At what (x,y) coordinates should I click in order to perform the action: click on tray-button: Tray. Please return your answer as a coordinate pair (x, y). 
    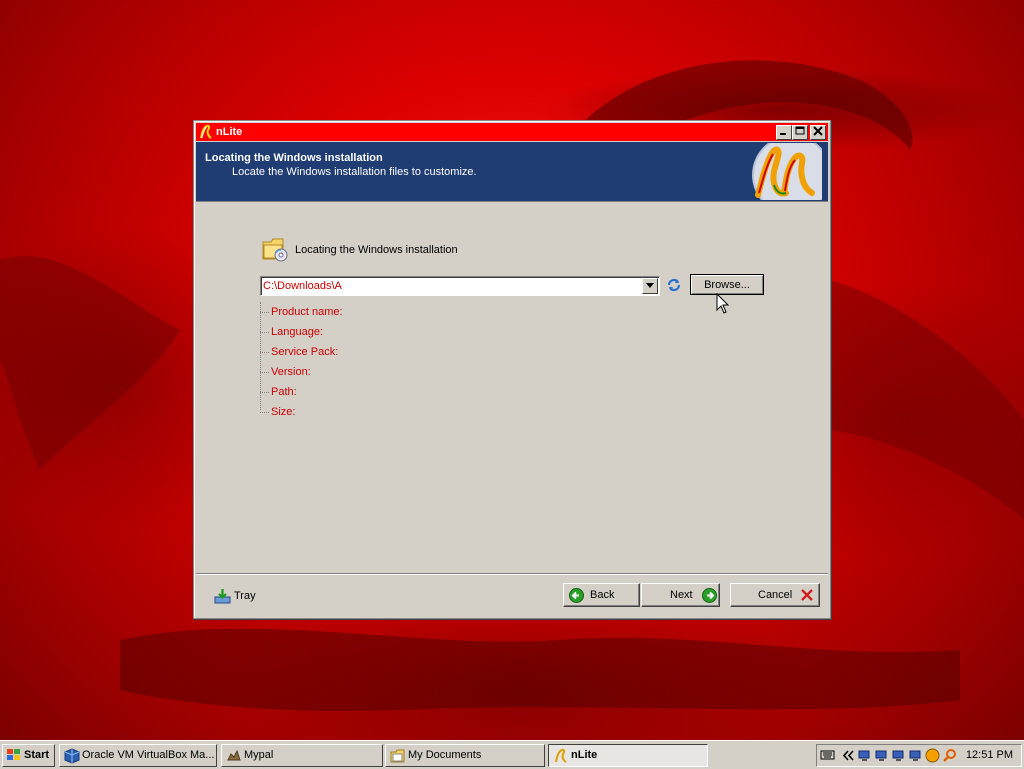
    Looking at the image, I should click on (244, 596).